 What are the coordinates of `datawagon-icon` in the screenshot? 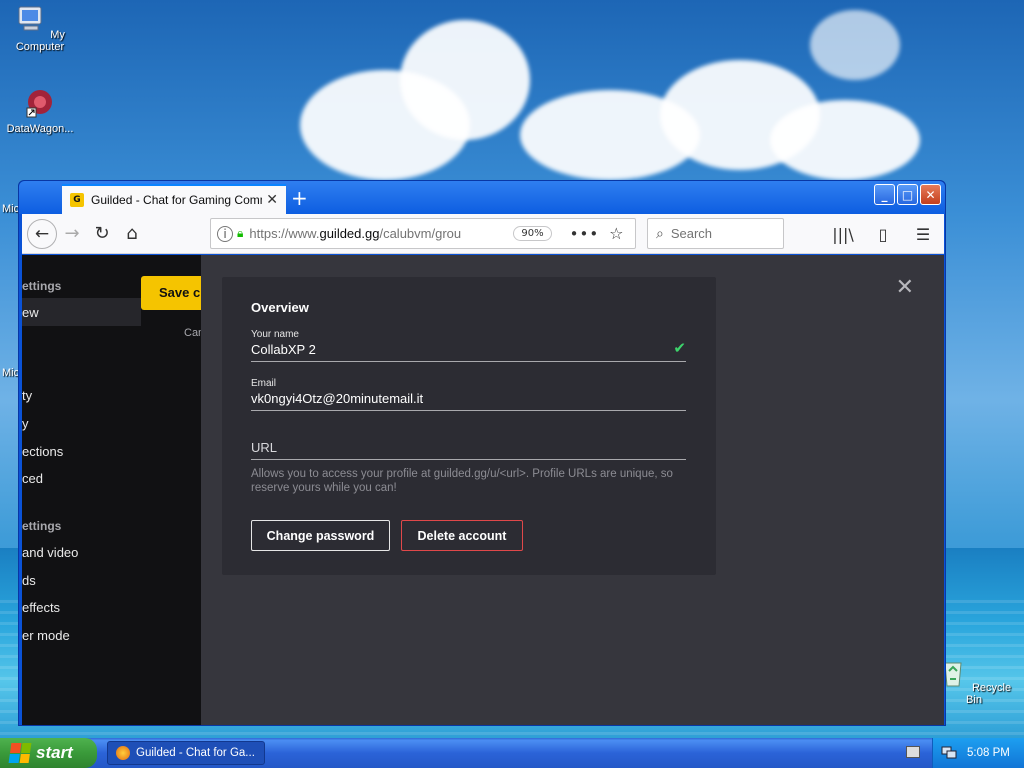 It's located at (39, 104).